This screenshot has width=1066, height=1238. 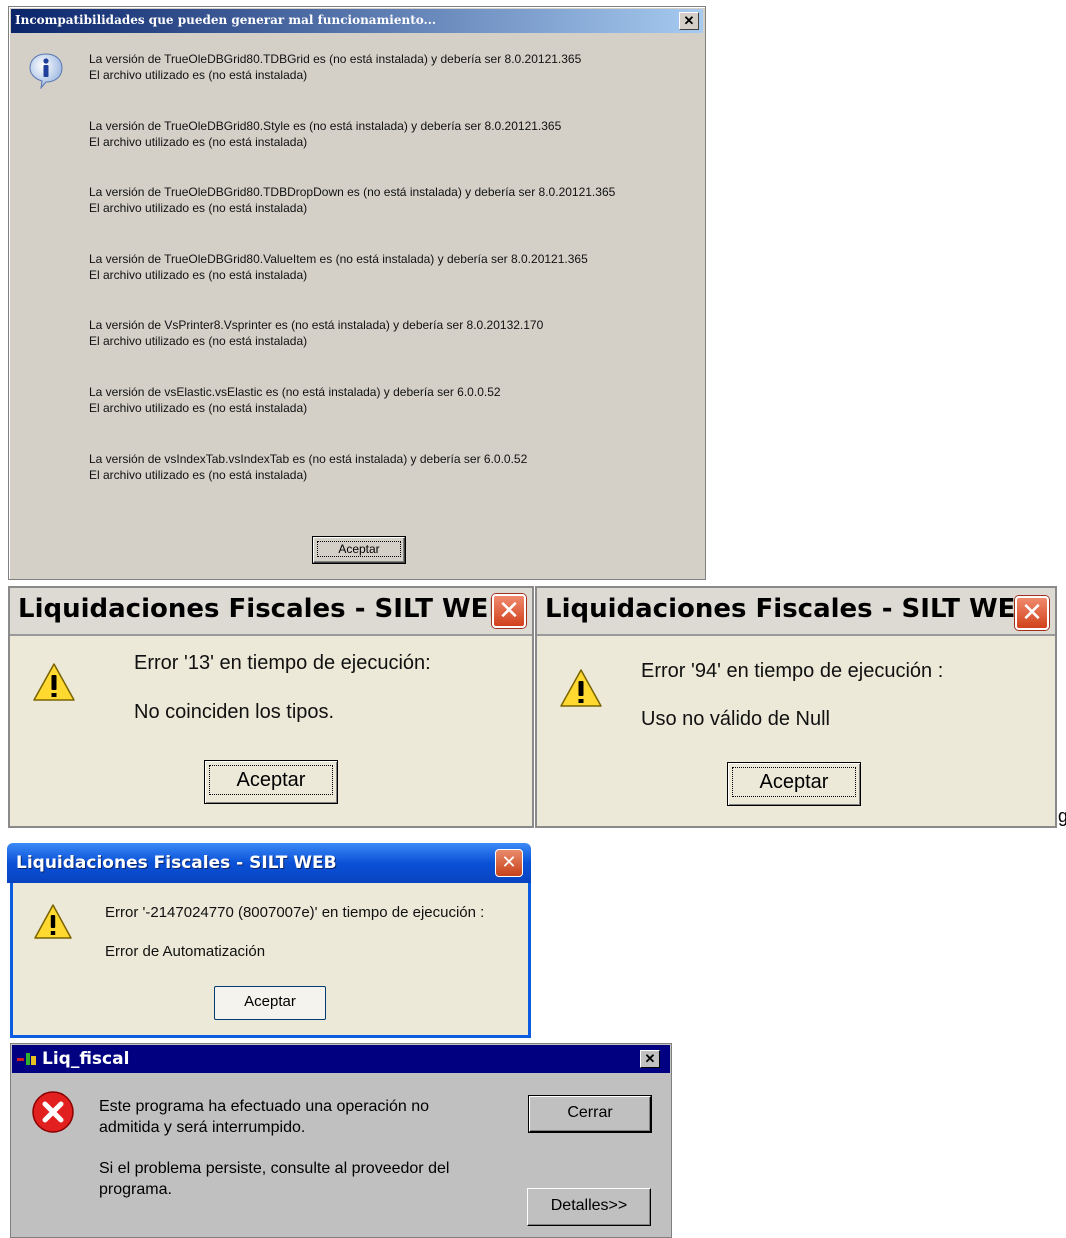 What do you see at coordinates (790, 609) in the screenshot?
I see `error94-title: Liquidaciones Fiscales - SILT WEB` at bounding box center [790, 609].